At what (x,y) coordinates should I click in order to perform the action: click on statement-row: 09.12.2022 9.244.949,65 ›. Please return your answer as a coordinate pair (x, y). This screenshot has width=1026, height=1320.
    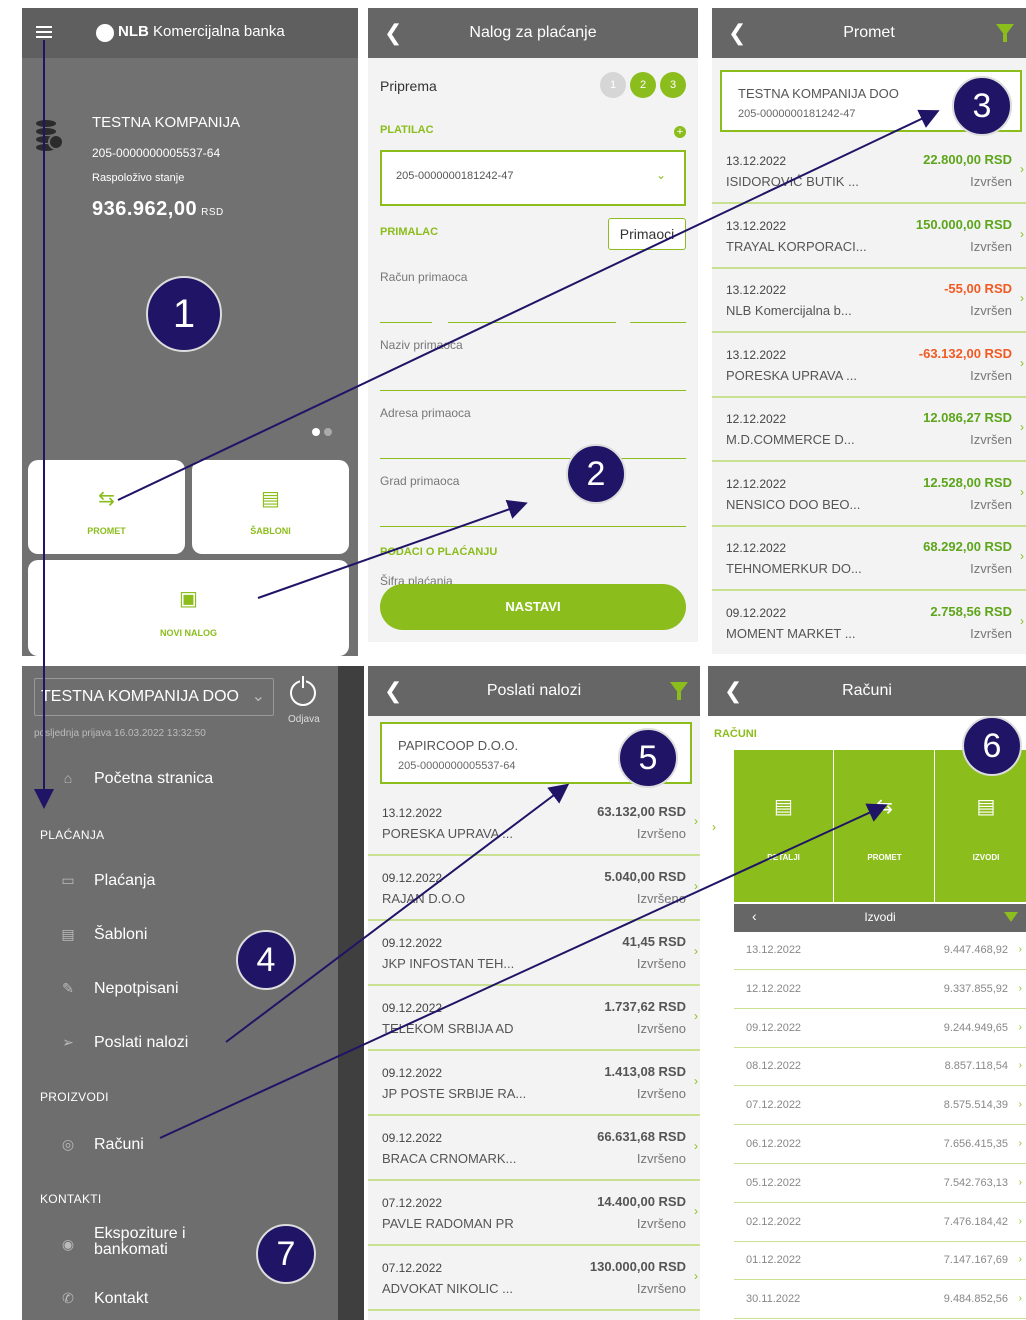
    Looking at the image, I should click on (880, 1028).